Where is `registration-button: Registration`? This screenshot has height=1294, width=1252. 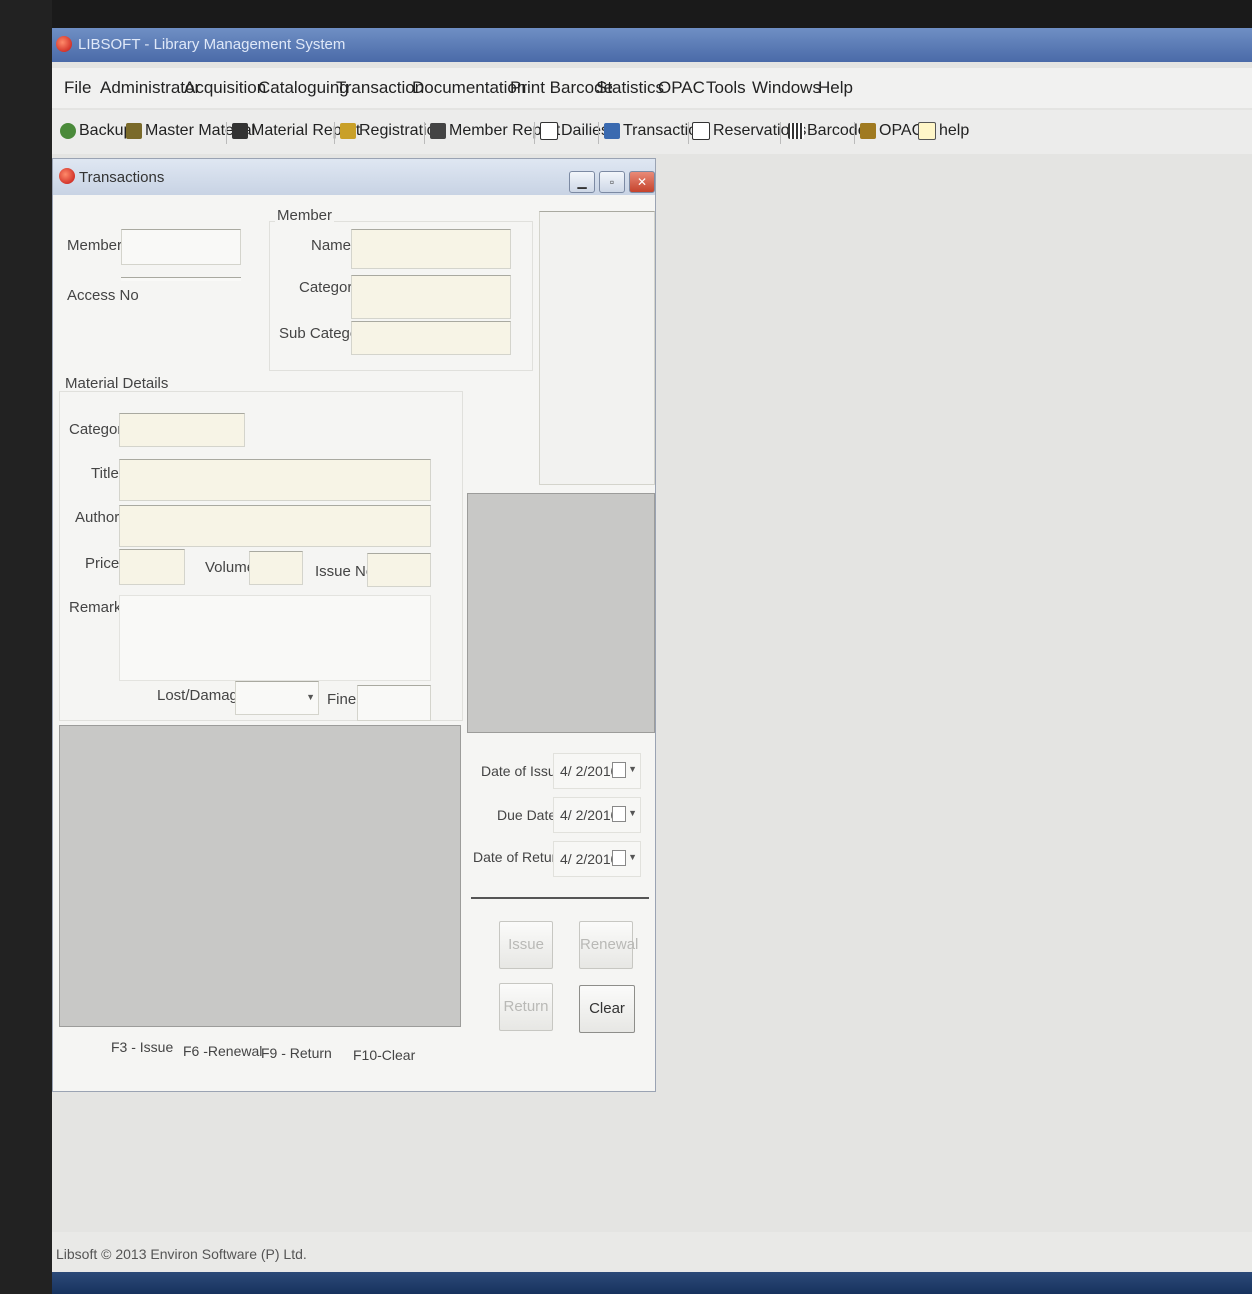
registration-button: Registration is located at coordinates (392, 131).